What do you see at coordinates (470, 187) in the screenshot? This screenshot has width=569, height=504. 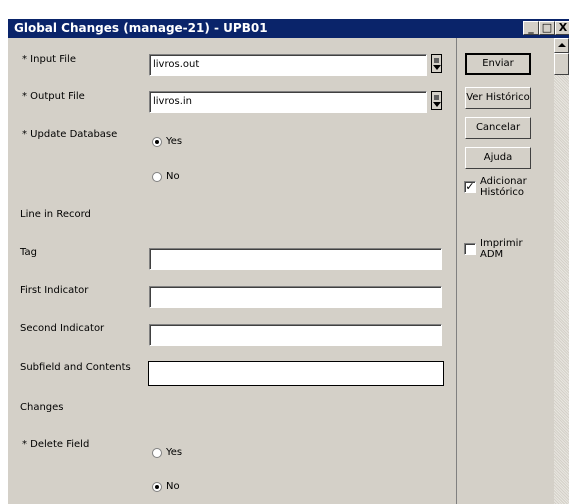 I see `adicionar-historico-checkbox: ✓` at bounding box center [470, 187].